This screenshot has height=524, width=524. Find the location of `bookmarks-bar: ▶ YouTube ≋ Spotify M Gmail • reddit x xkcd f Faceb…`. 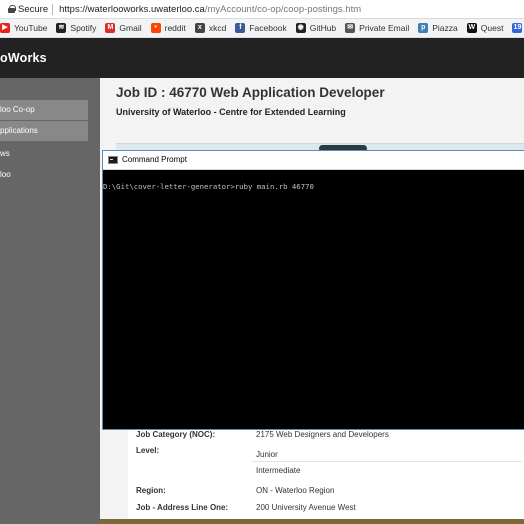

bookmarks-bar: ▶ YouTube ≋ Spotify M Gmail • reddit x xkcd f Faceb… is located at coordinates (262, 28).